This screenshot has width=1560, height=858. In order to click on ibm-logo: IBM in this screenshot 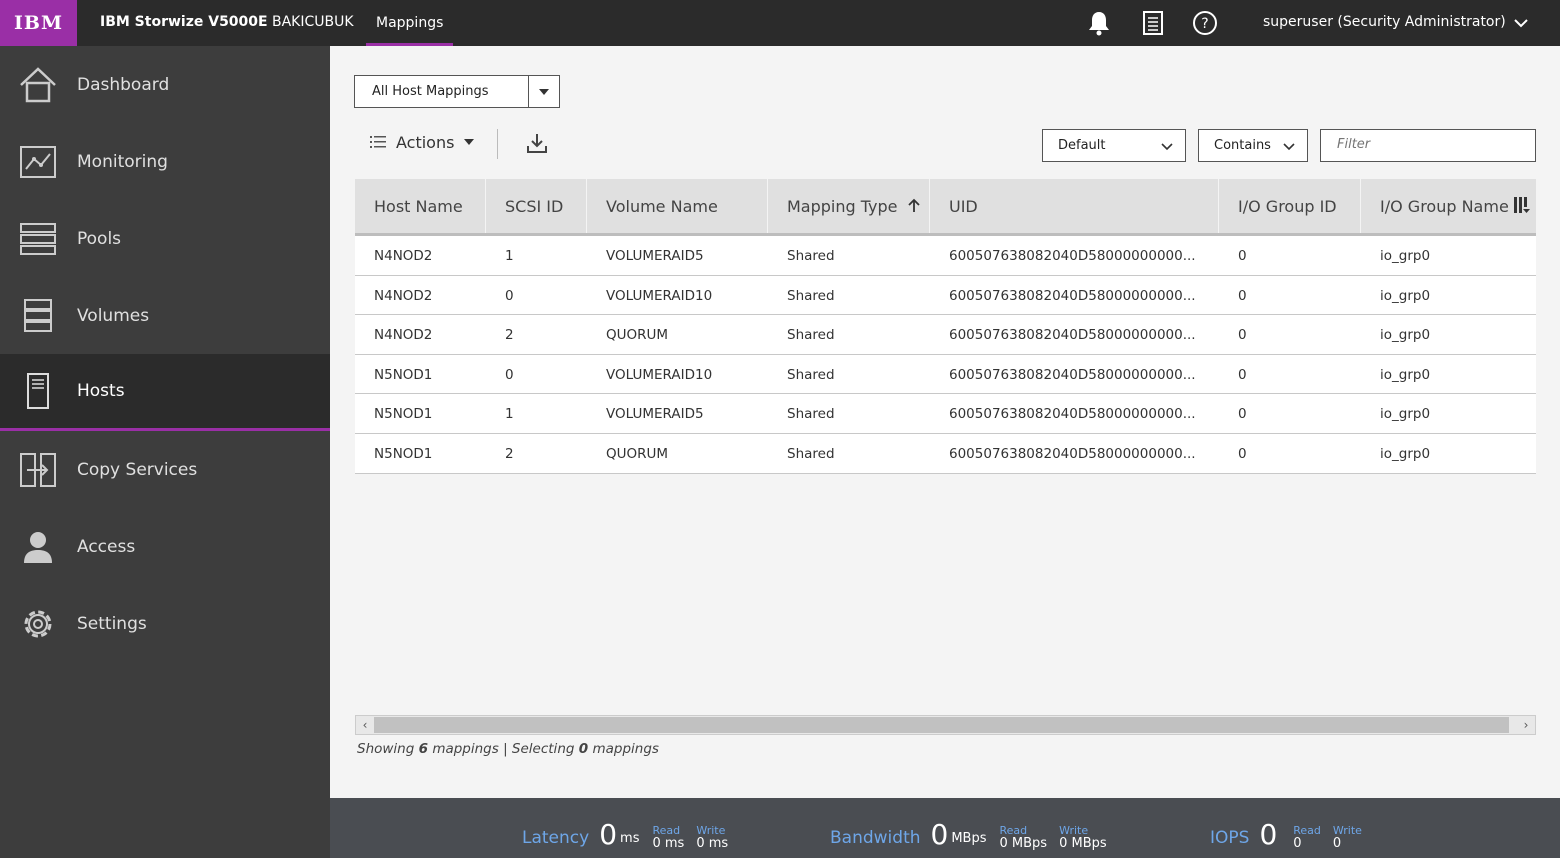, I will do `click(38, 23)`.